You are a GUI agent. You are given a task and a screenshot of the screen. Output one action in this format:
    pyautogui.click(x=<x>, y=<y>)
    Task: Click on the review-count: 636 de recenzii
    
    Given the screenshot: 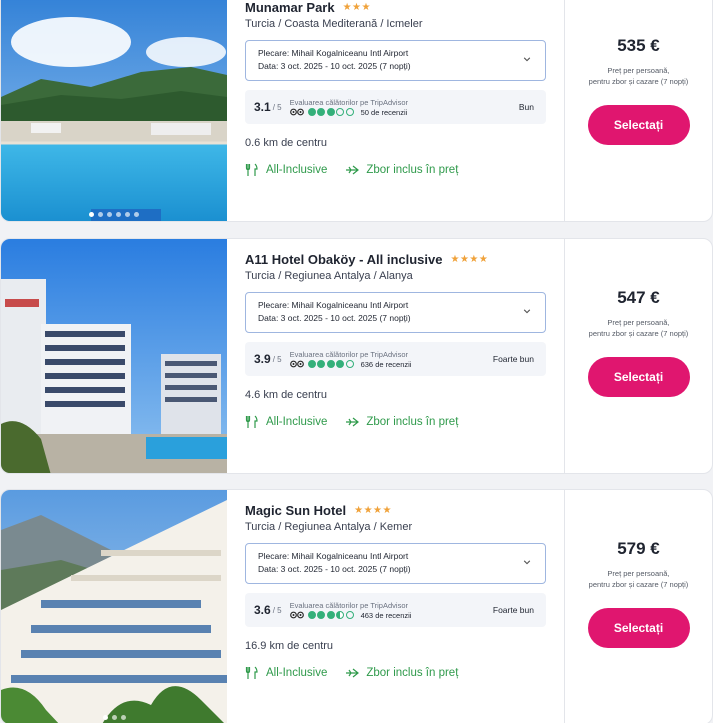 What is the action you would take?
    pyautogui.click(x=386, y=364)
    